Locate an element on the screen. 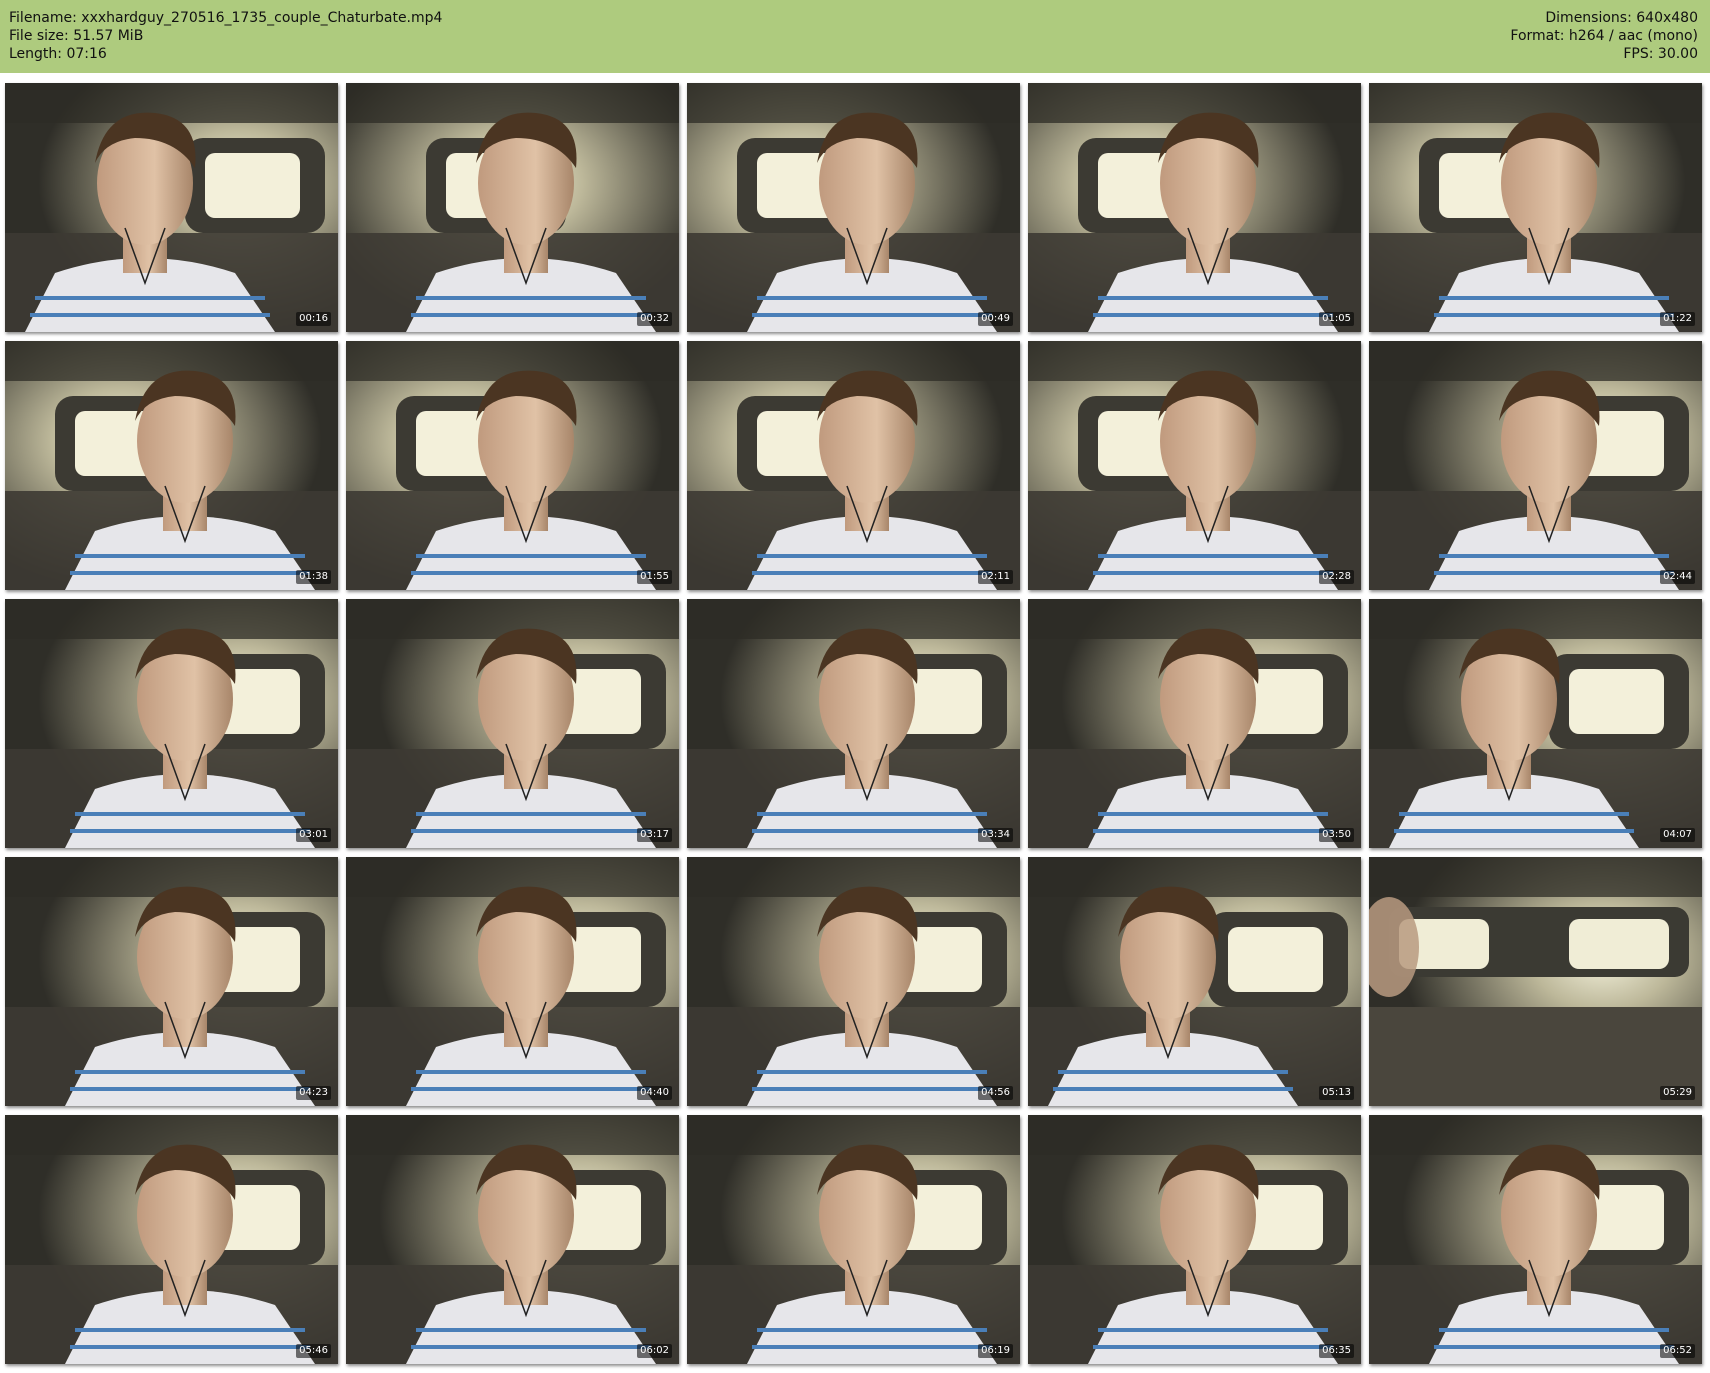 The height and width of the screenshot is (1373, 1710). video-frame-thumbnail: 06:52 is located at coordinates (1535, 1239).